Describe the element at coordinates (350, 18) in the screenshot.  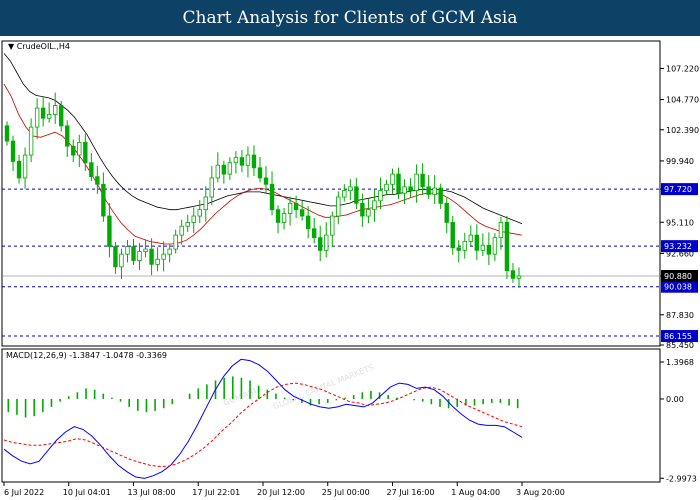
I see `page-title: Chart Analysis for Clients of GCM Asia` at that location.